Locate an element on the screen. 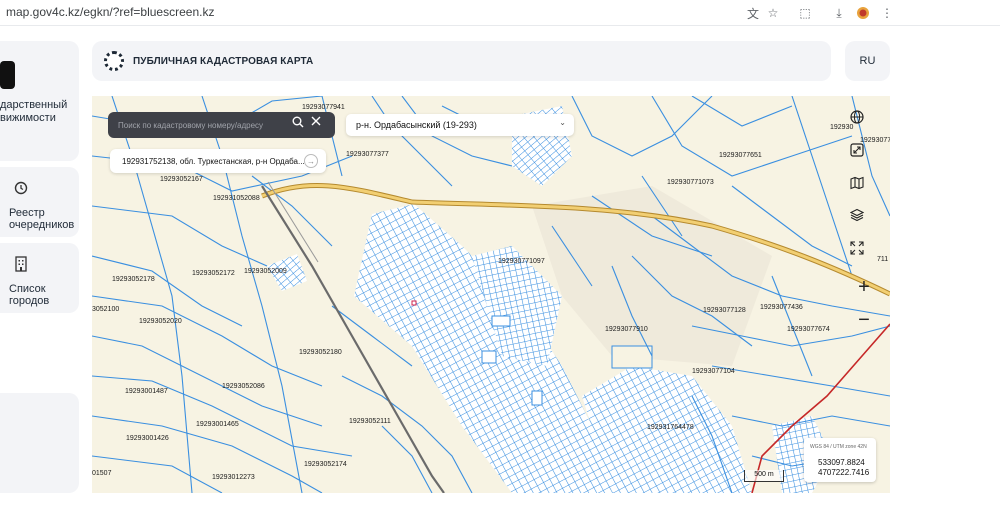 Image resolution: width=1000 pixels, height=529 pixels. parcel-label: 19293001426 is located at coordinates (147, 438).